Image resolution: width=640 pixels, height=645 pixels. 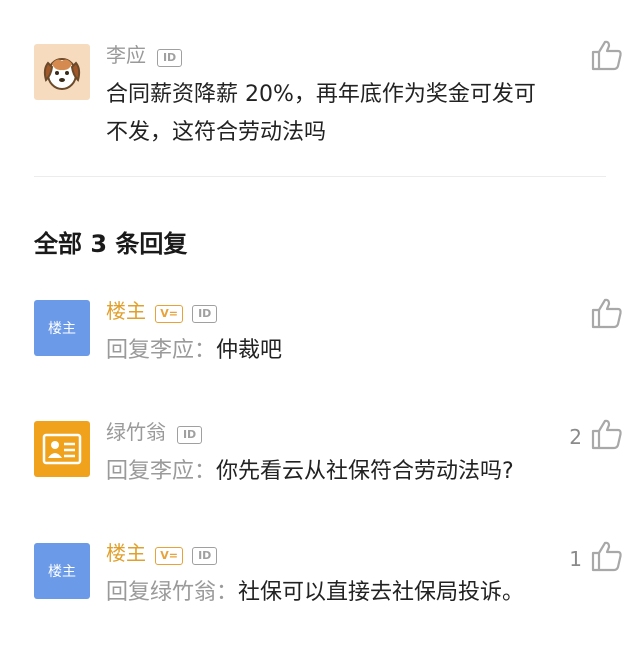 What do you see at coordinates (249, 350) in the screenshot?
I see `reply-body: 仲裁吧` at bounding box center [249, 350].